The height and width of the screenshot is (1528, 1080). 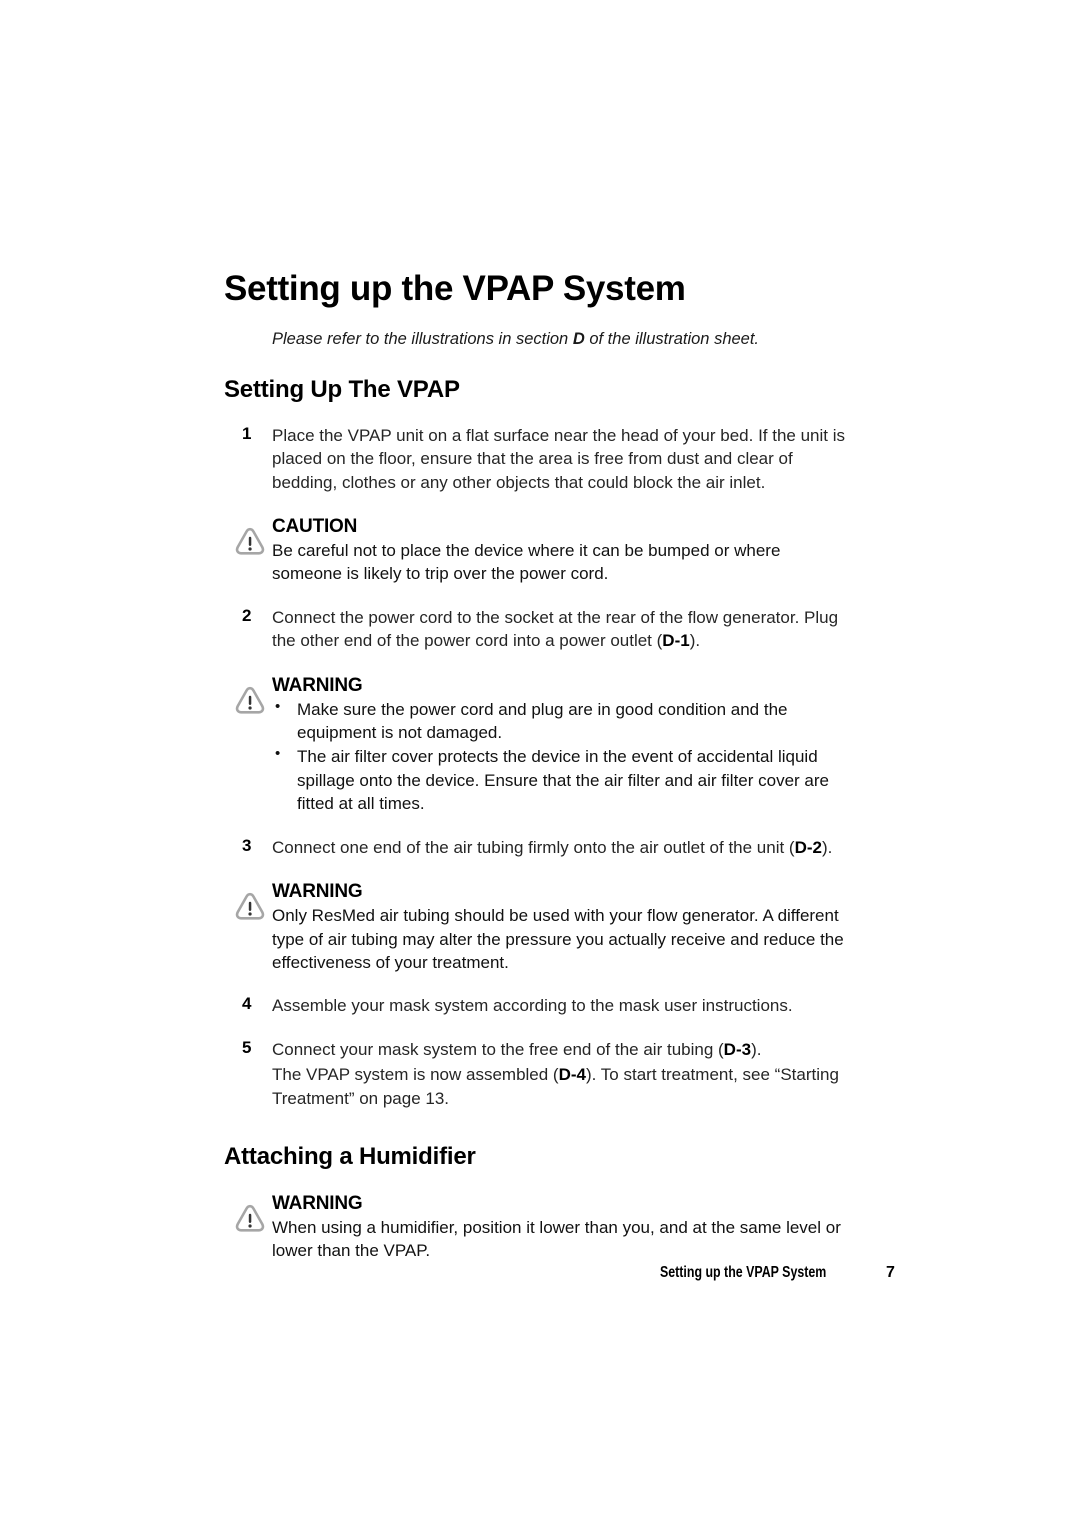 I want to click on step-sub-pre: The VPAP system is now assembled (, so click(x=415, y=1075).